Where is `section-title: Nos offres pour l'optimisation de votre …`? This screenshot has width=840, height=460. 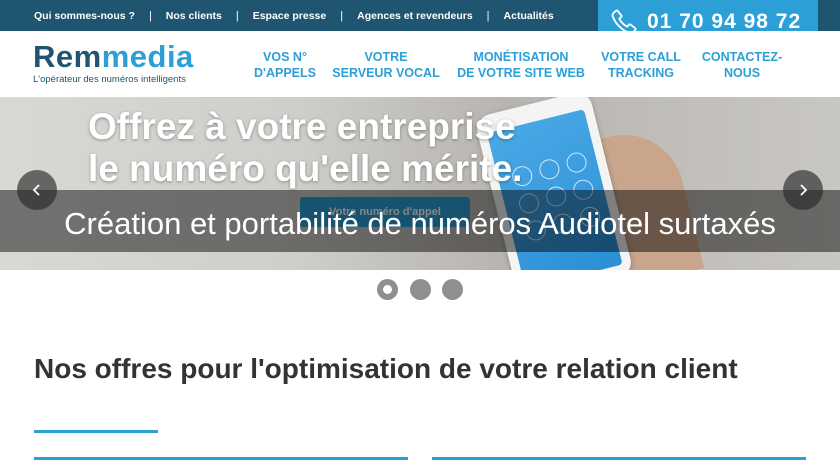
section-title: Nos offres pour l'optimisation de votre … is located at coordinates (386, 368).